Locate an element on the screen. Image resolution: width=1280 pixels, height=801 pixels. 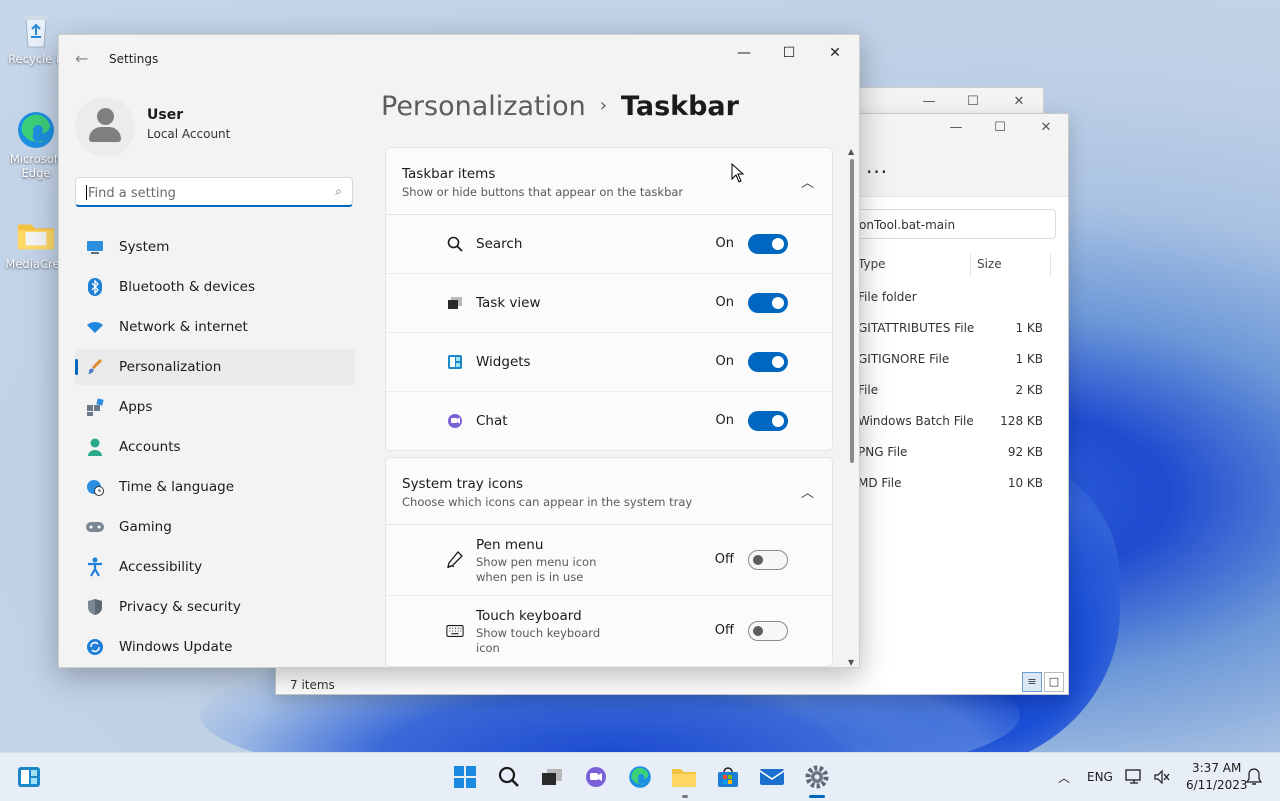
avatar is located at coordinates (105, 127).